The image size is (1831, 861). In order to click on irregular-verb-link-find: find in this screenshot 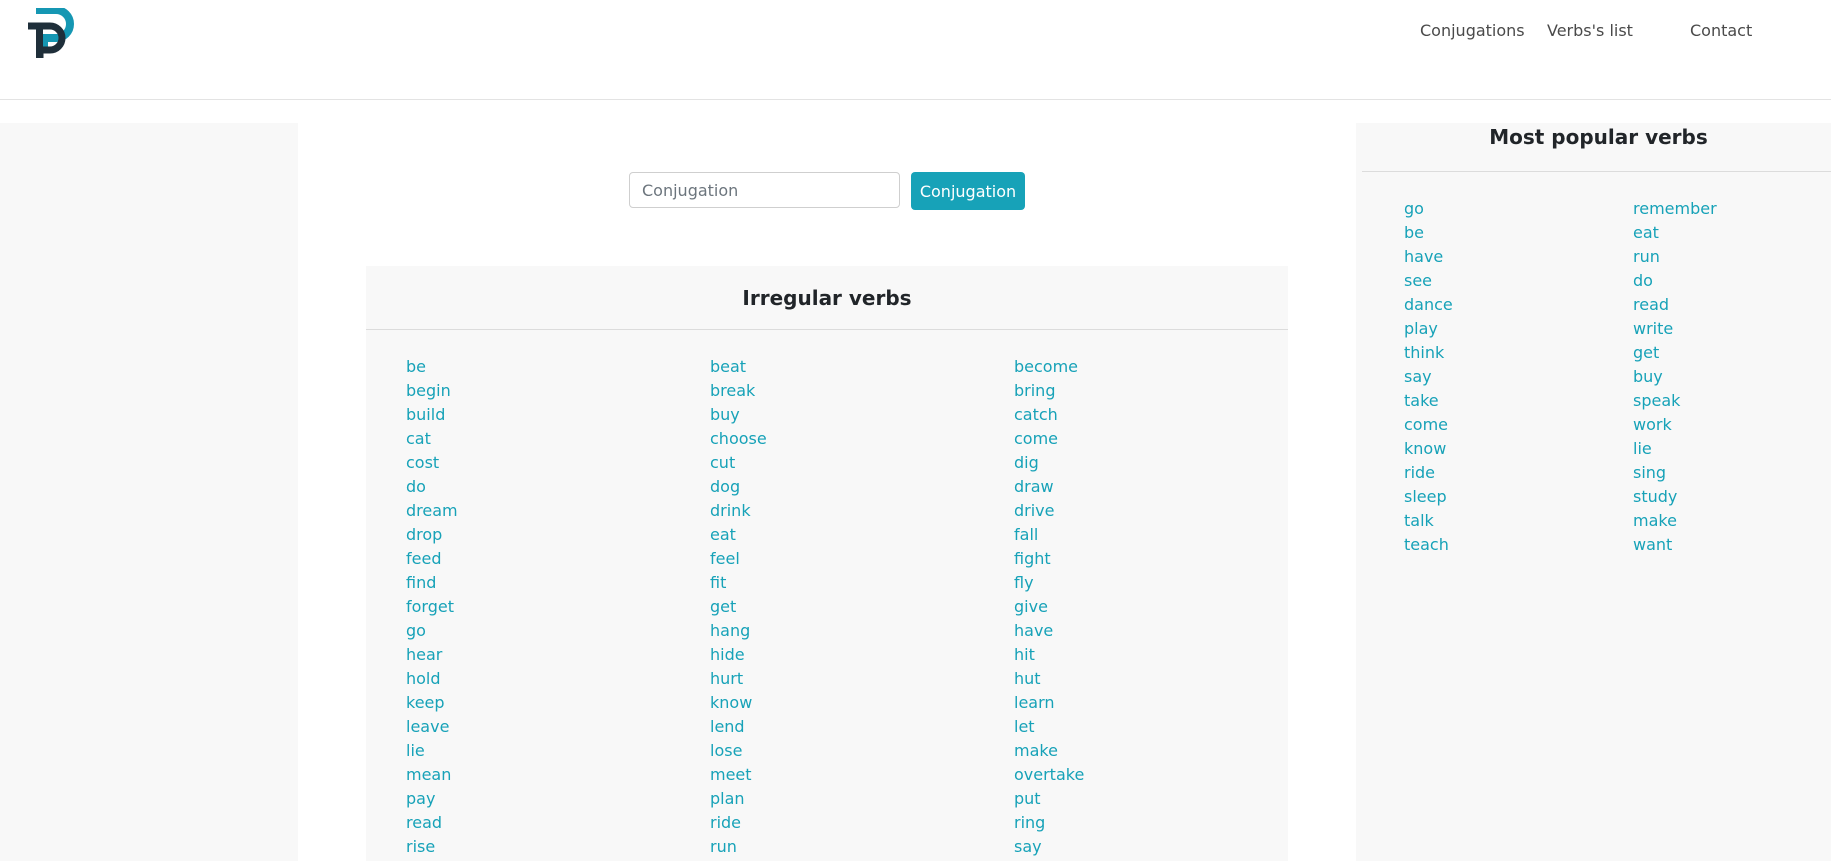, I will do `click(432, 583)`.